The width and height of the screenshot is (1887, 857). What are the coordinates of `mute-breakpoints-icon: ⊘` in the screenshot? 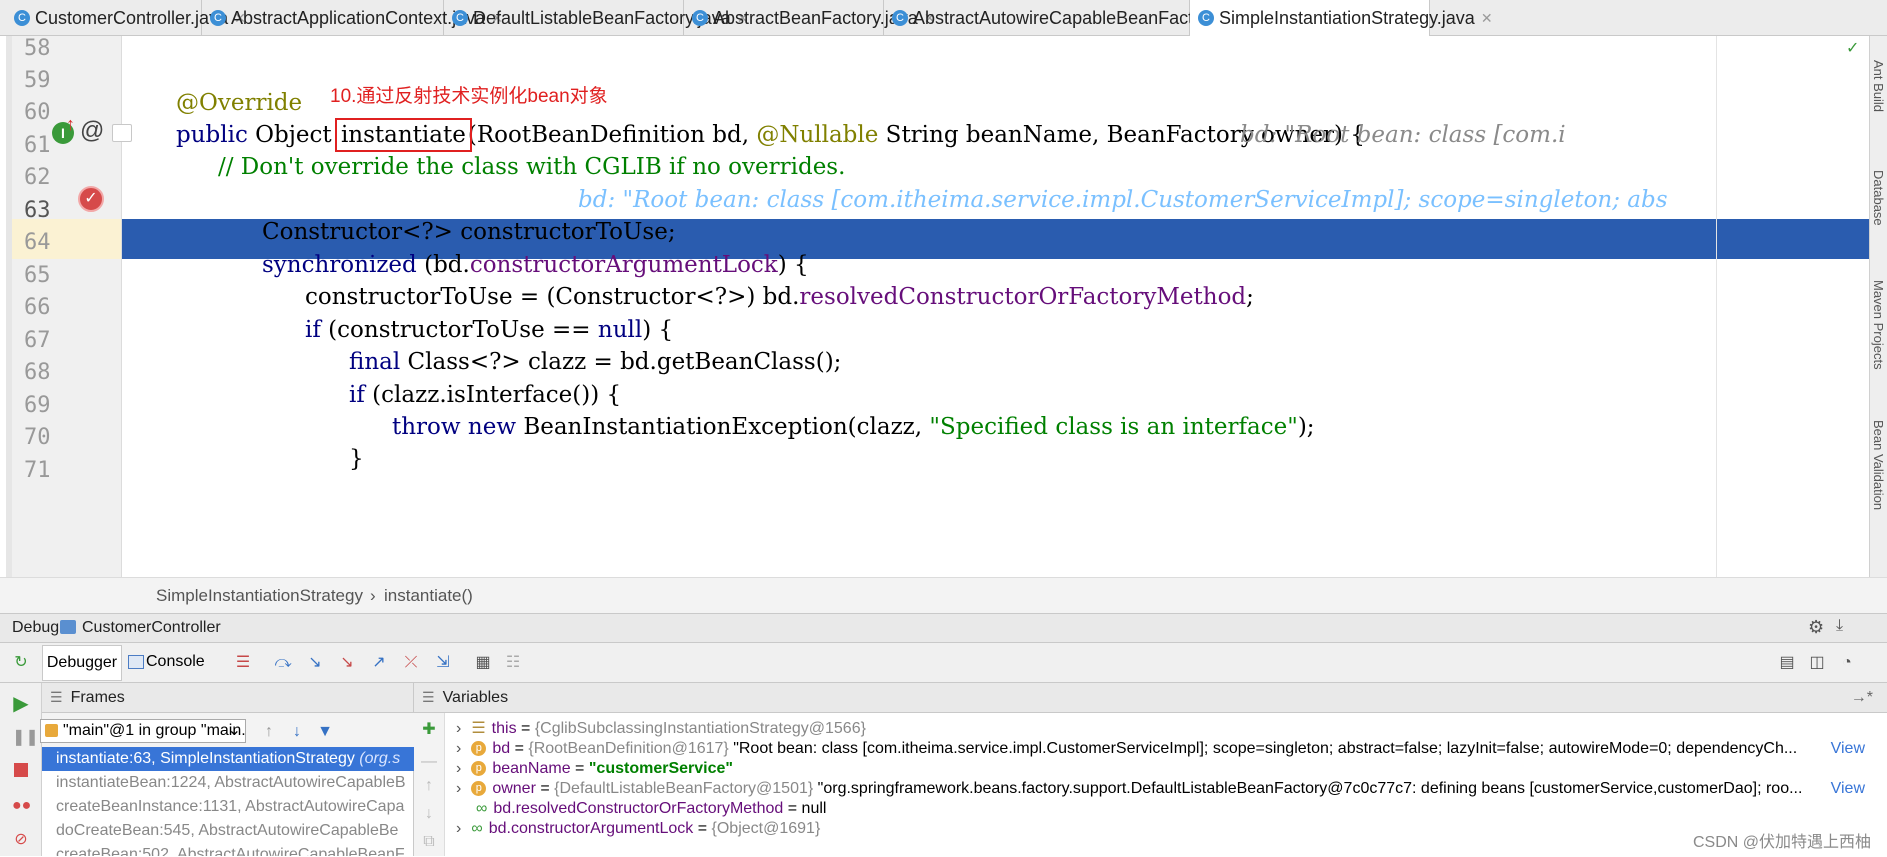 It's located at (21, 840).